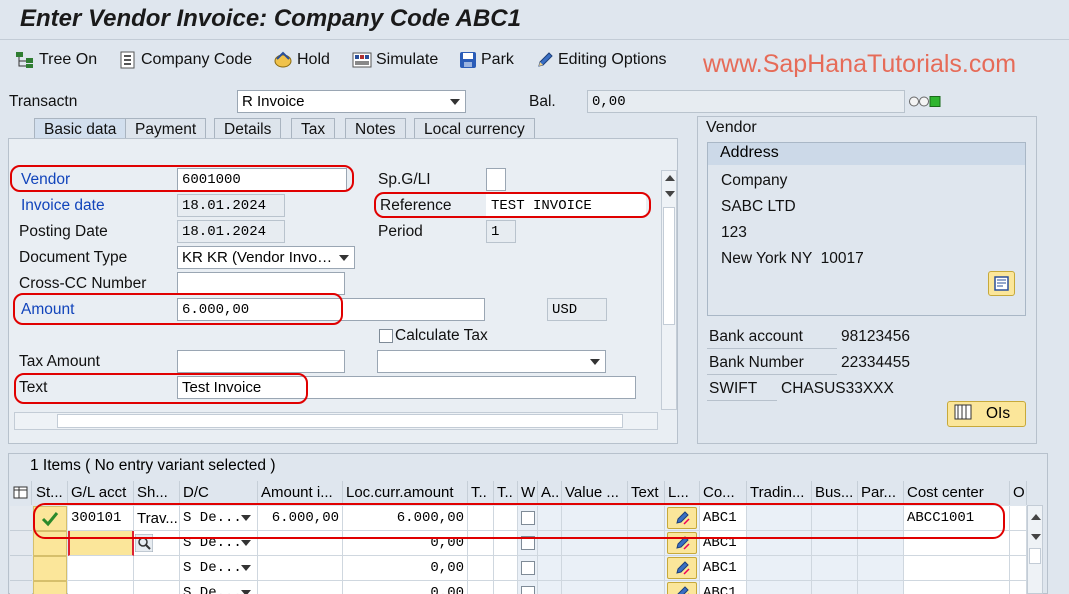 Image resolution: width=1069 pixels, height=594 pixels. I want to click on tab-notes: Notes, so click(375, 129).